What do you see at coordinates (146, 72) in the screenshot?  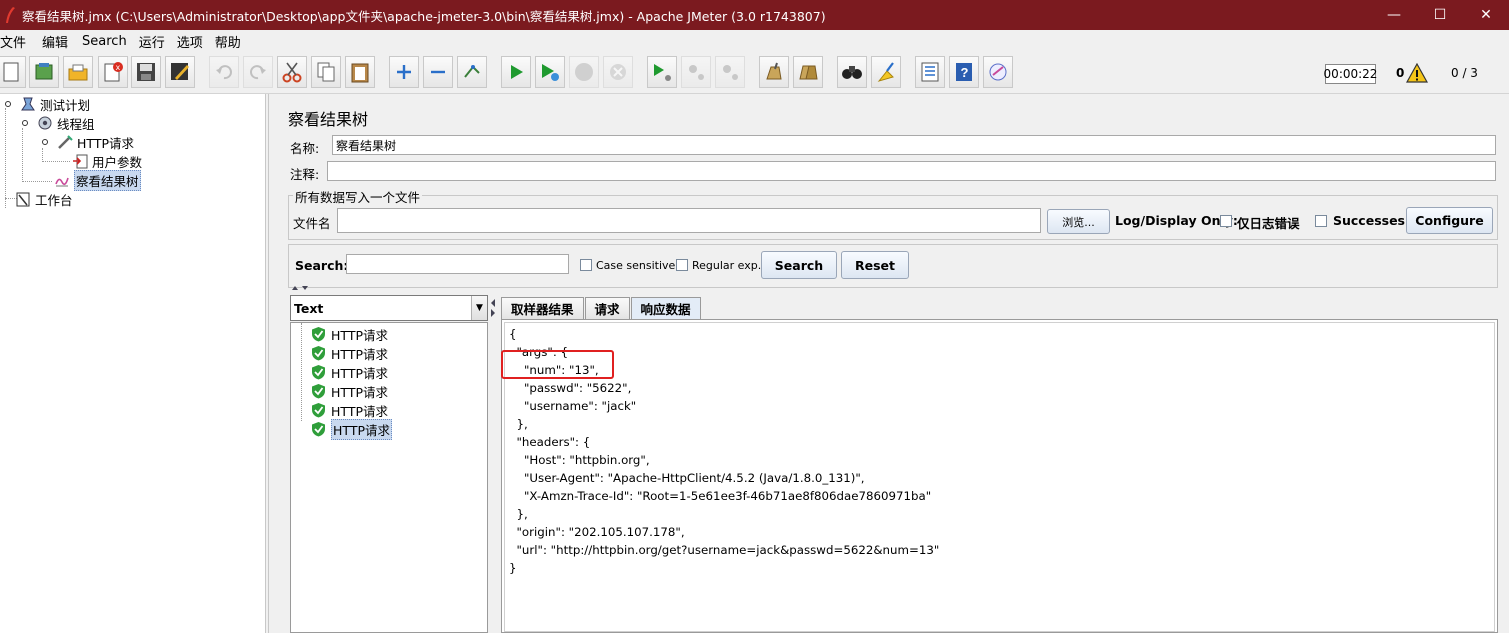 I see `save-icon` at bounding box center [146, 72].